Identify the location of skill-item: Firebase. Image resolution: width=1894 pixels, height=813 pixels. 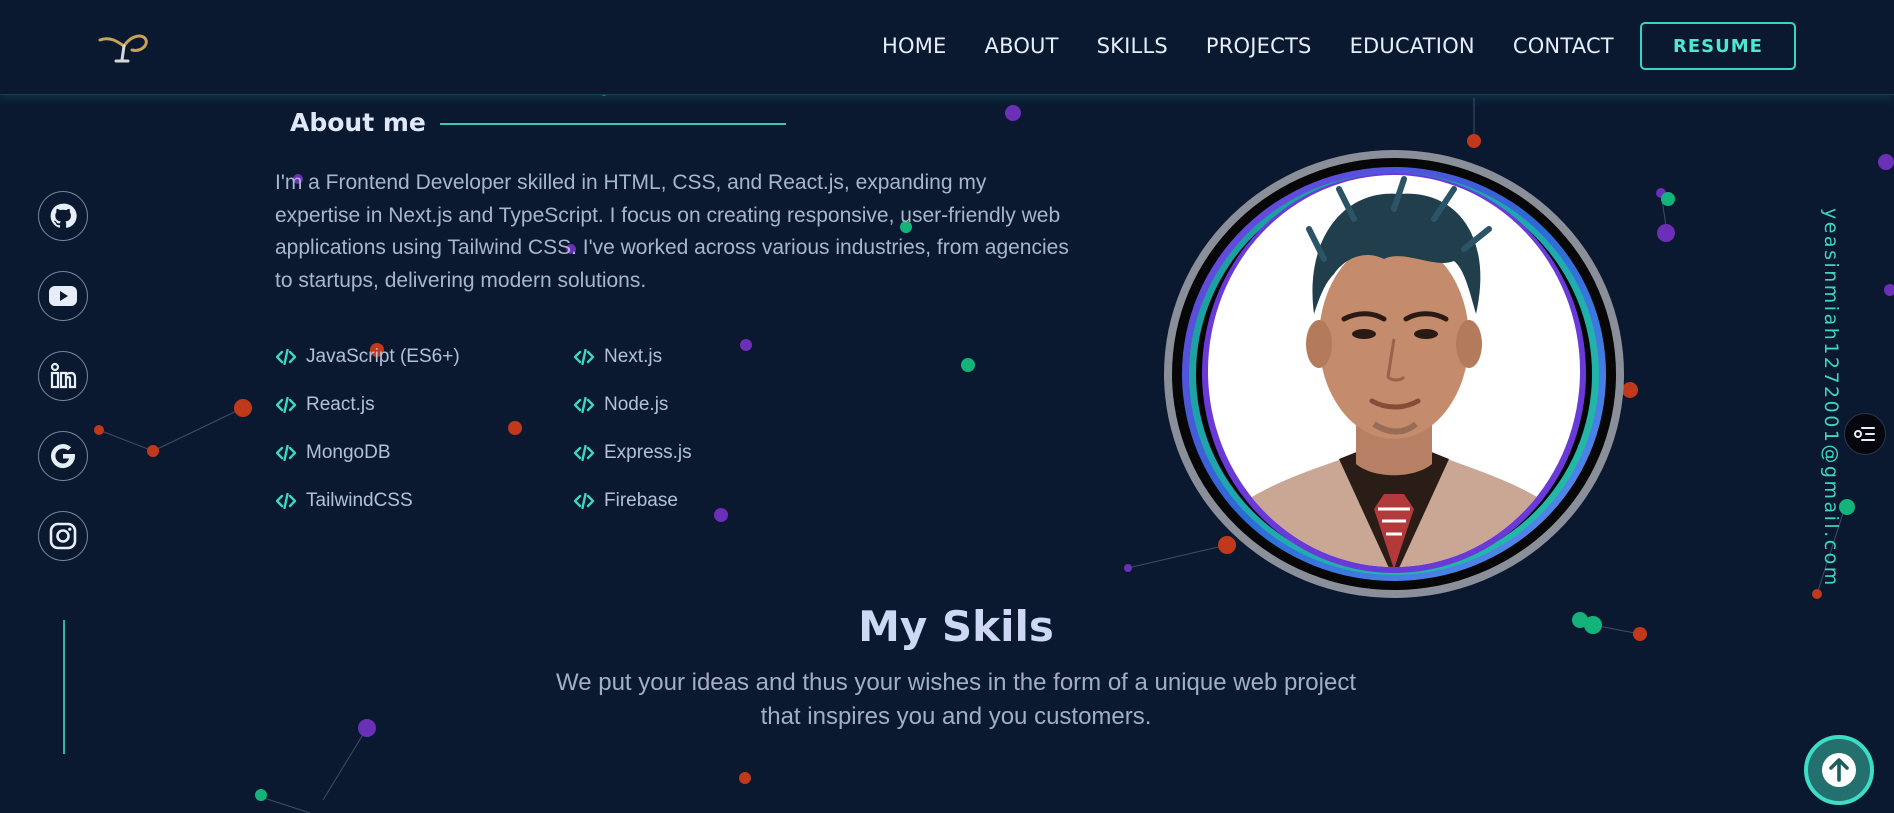
(626, 501).